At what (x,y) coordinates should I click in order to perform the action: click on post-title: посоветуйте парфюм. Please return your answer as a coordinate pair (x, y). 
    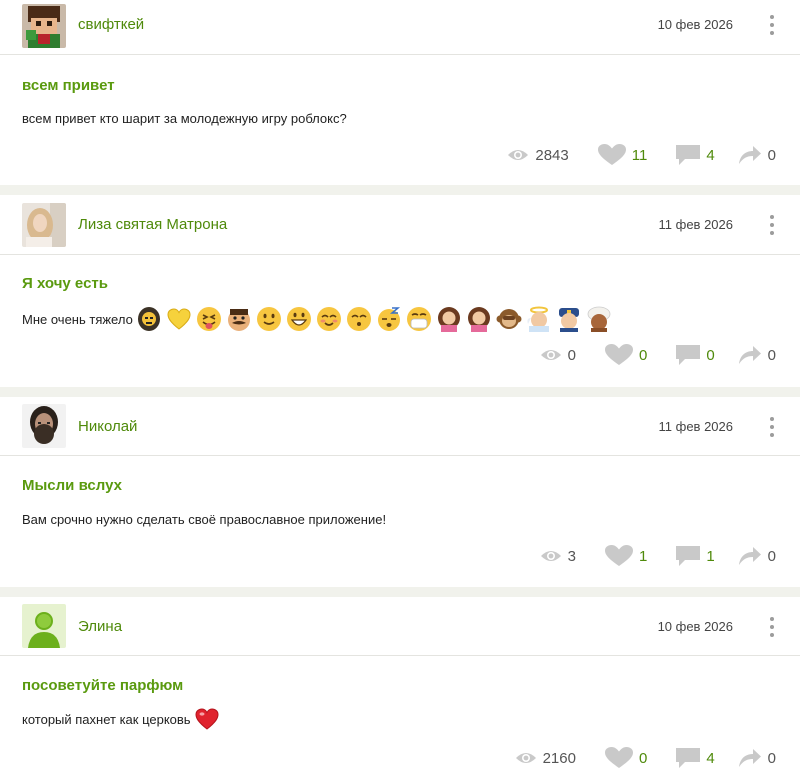
    Looking at the image, I should click on (102, 685).